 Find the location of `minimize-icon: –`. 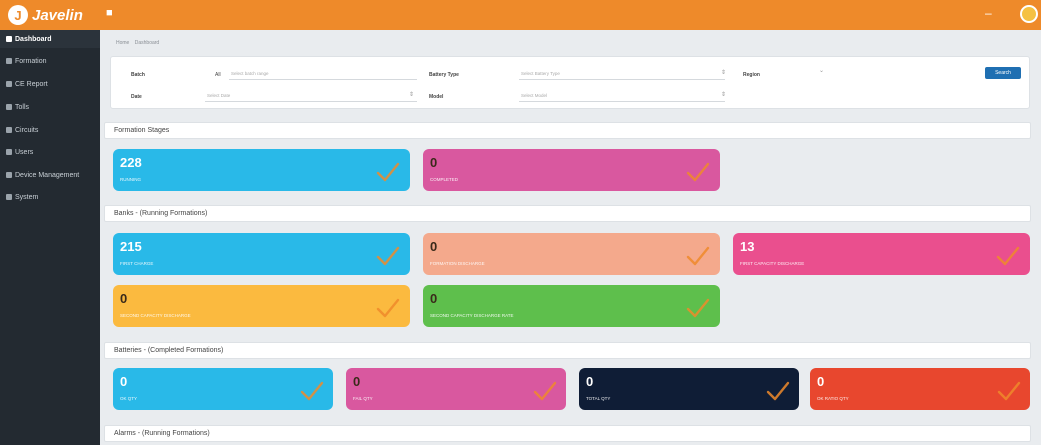

minimize-icon: – is located at coordinates (988, 13).